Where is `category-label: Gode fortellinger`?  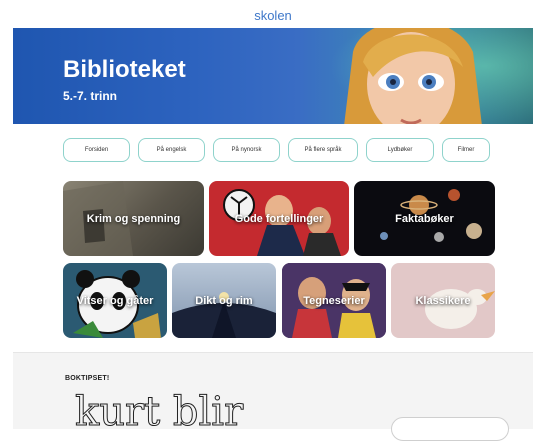 category-label: Gode fortellinger is located at coordinates (279, 218).